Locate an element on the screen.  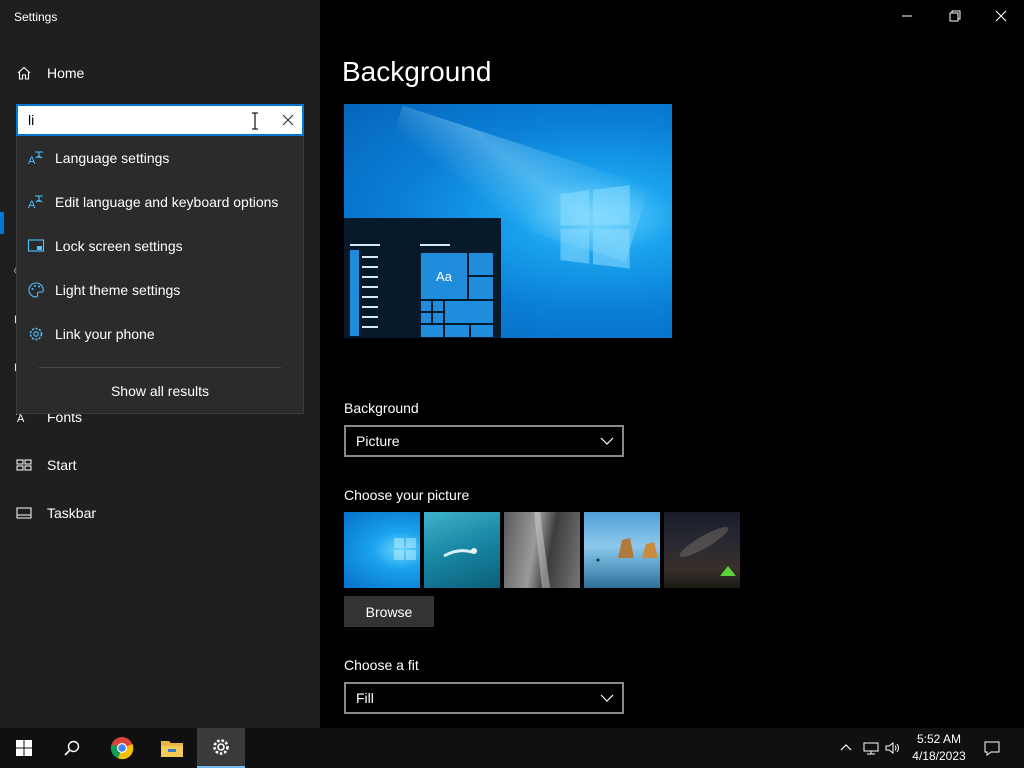
cliff-image-icon is located at coordinates (542, 550).